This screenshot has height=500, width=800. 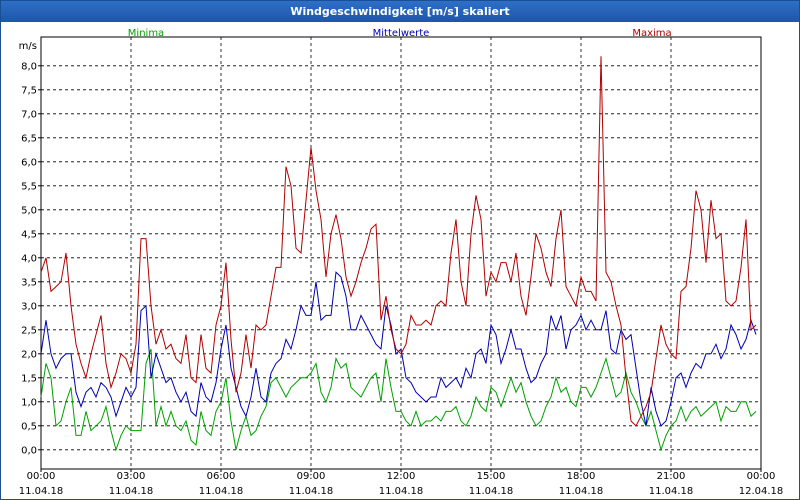 I want to click on x-tick-time: 21:00, so click(x=671, y=476).